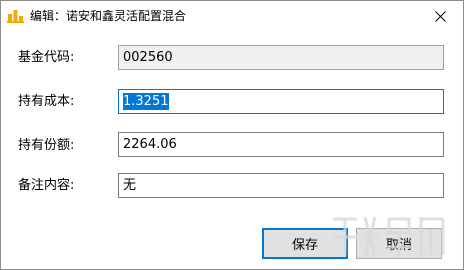 The width and height of the screenshot is (464, 270). What do you see at coordinates (281, 144) in the screenshot?
I see `holding-shares-field: 2264.06` at bounding box center [281, 144].